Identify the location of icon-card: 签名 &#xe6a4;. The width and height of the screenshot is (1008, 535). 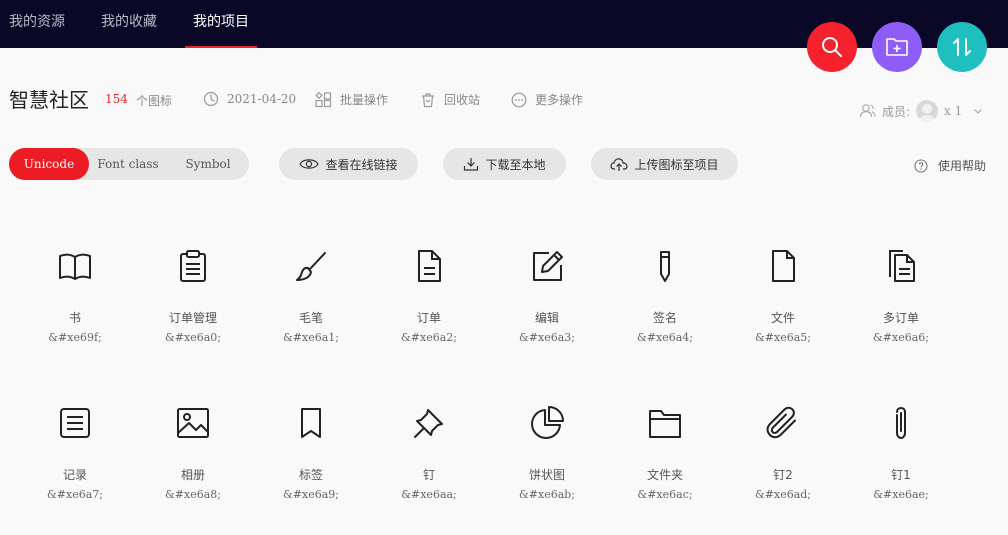
(665, 313).